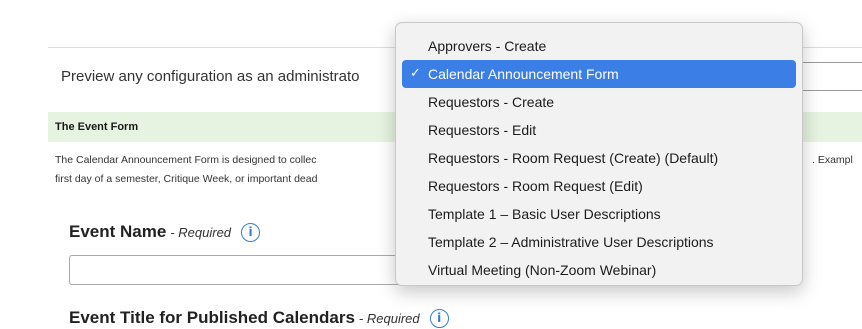 The width and height of the screenshot is (862, 329). Describe the element at coordinates (491, 102) in the screenshot. I see `option-label: Requestors - Create` at that location.